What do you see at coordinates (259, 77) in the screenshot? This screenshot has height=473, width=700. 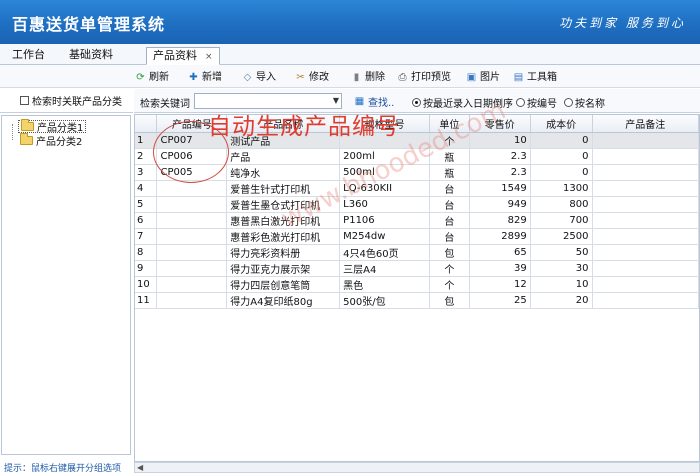 I see `import-button: ◇ 导入` at bounding box center [259, 77].